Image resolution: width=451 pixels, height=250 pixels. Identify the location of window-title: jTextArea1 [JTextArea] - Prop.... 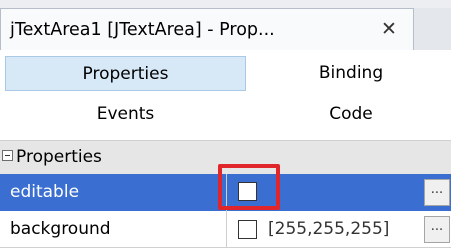
(142, 30).